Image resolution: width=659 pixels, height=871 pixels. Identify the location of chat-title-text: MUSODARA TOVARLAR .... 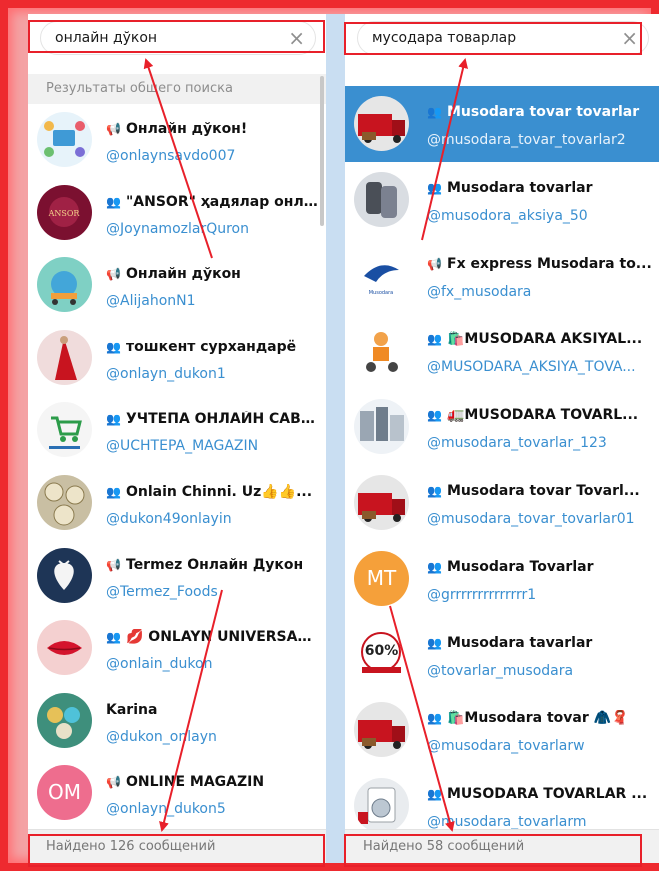
(547, 794).